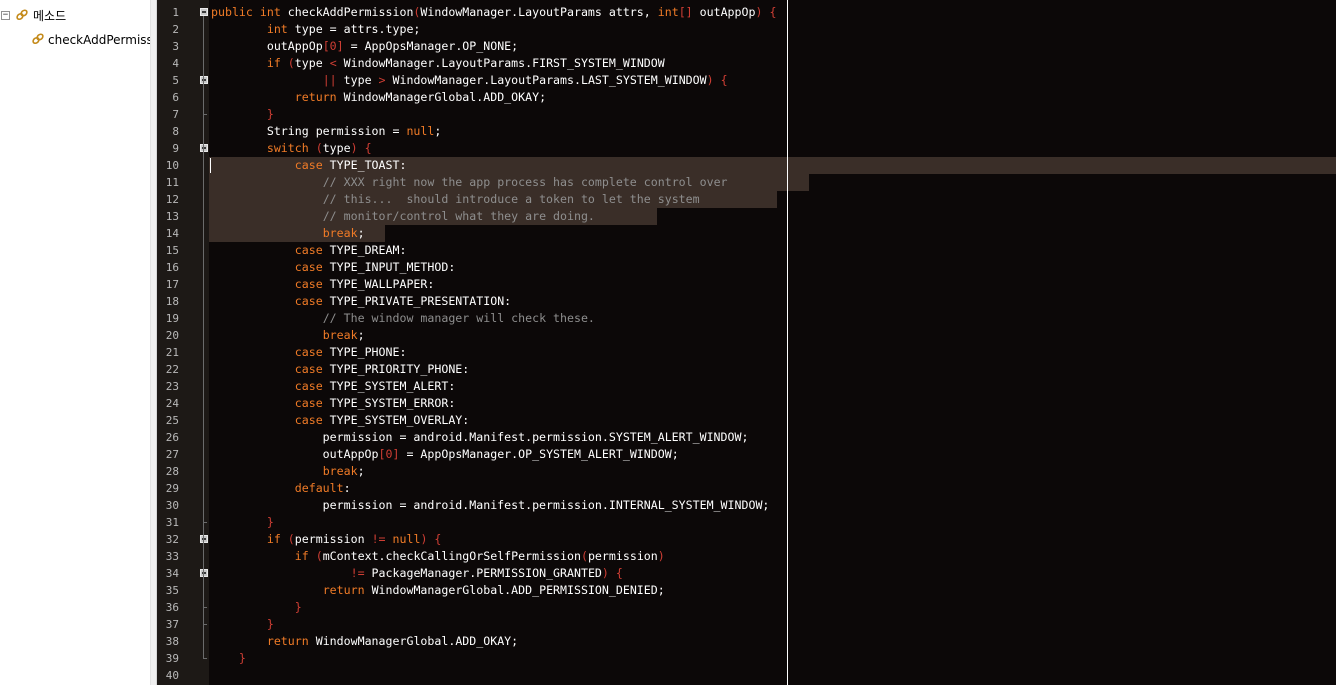  Describe the element at coordinates (458, 318) in the screenshot. I see `code-line: // The window manager will check these.` at that location.